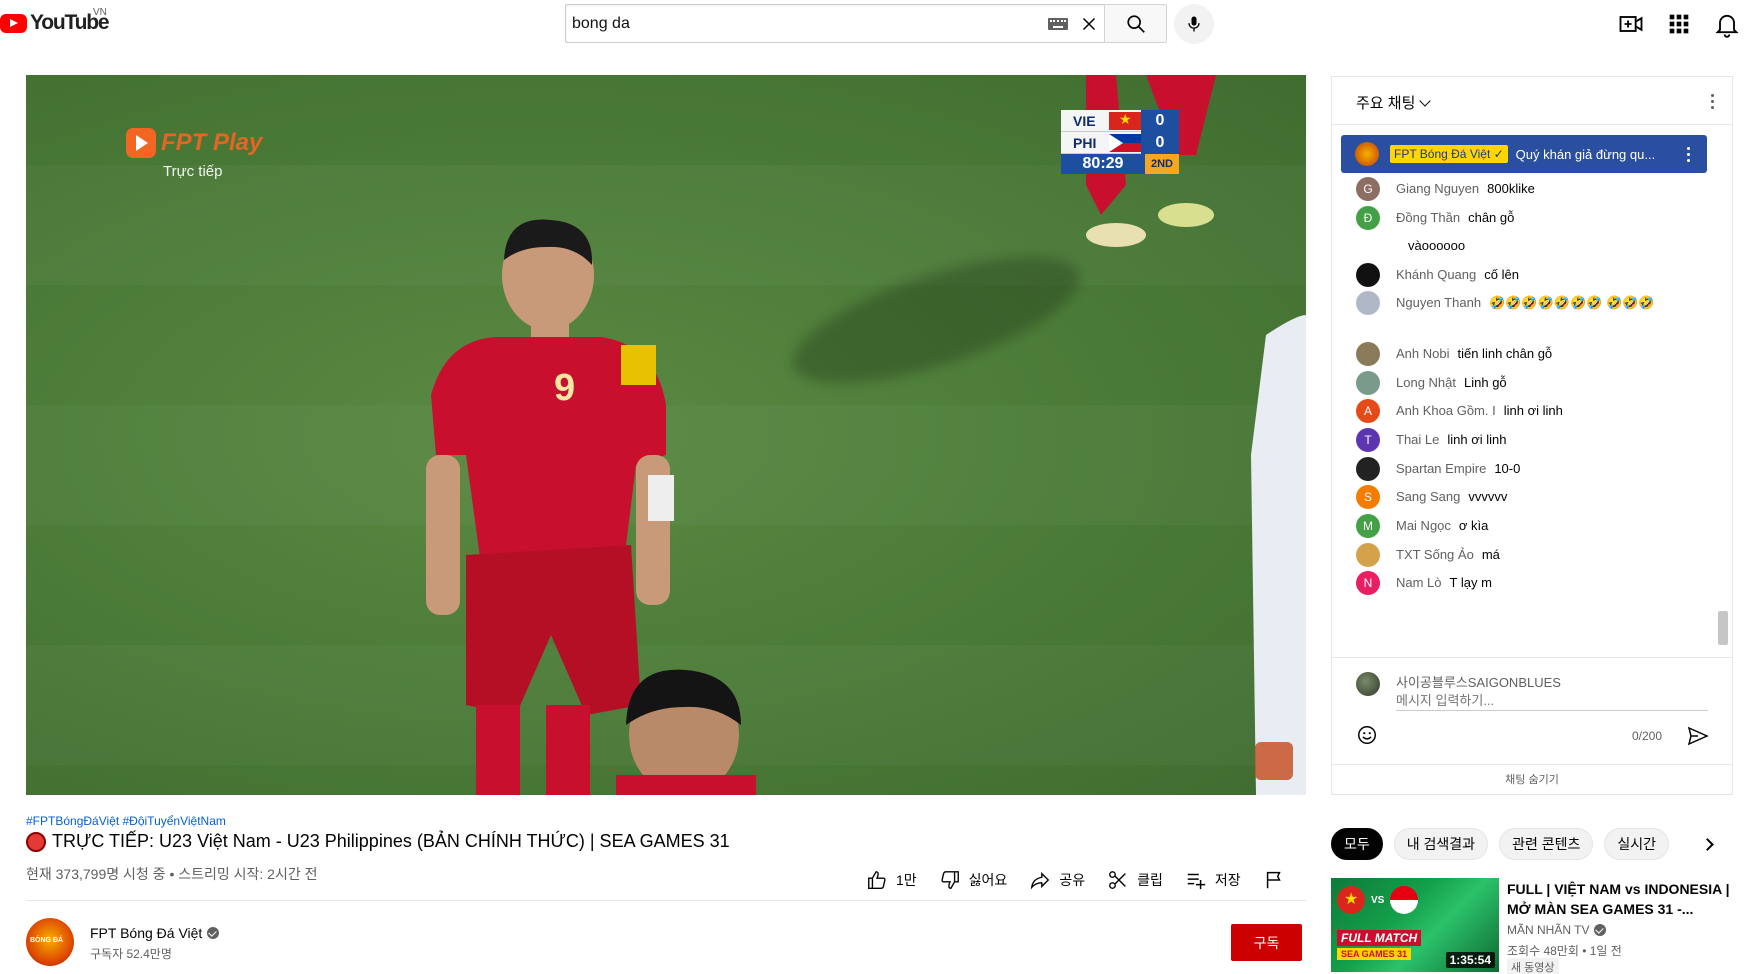 Image resolution: width=1749 pixels, height=974 pixels. What do you see at coordinates (1057, 880) in the screenshot?
I see `share-button: 공유` at bounding box center [1057, 880].